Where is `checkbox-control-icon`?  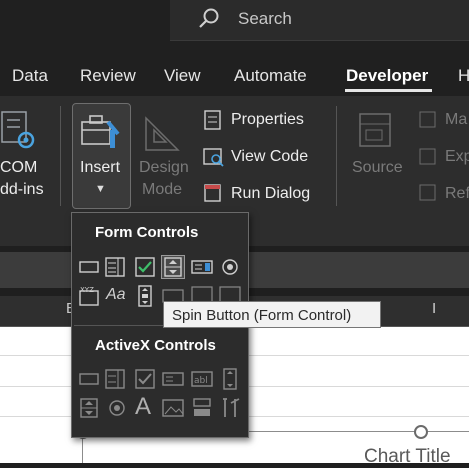
checkbox-control-icon is located at coordinates (145, 267).